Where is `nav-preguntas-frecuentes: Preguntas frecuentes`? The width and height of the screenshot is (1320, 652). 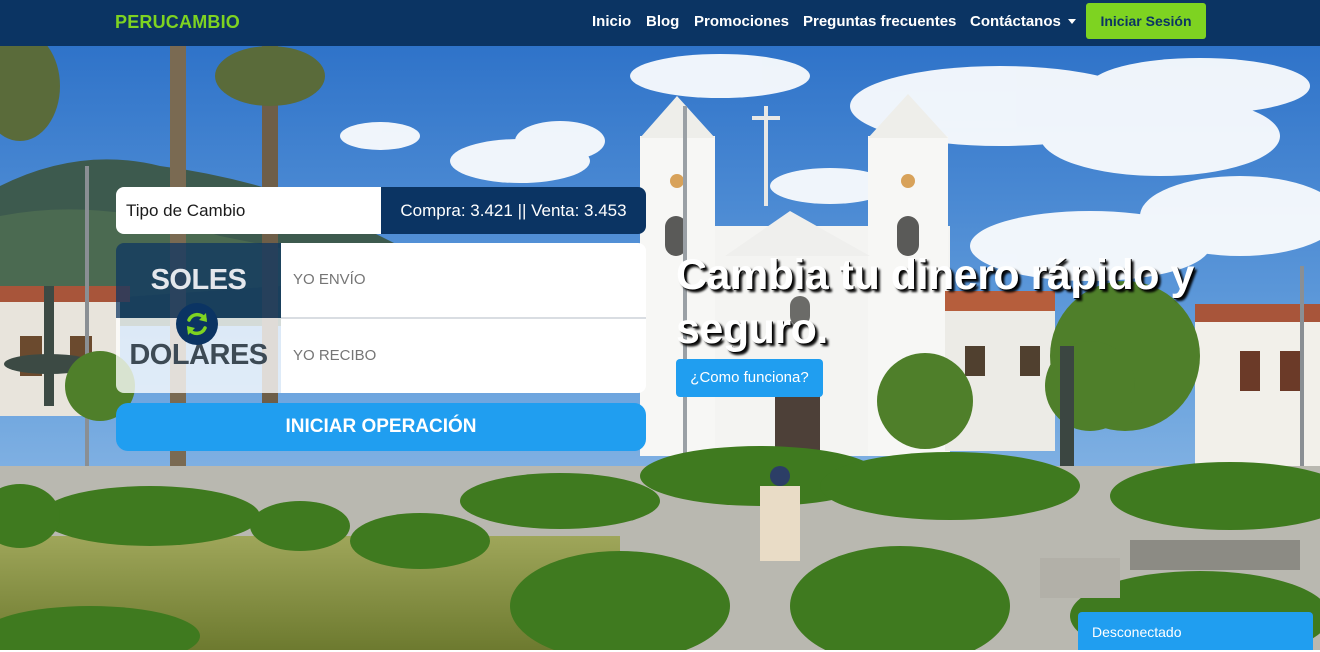 nav-preguntas-frecuentes: Preguntas frecuentes is located at coordinates (879, 21).